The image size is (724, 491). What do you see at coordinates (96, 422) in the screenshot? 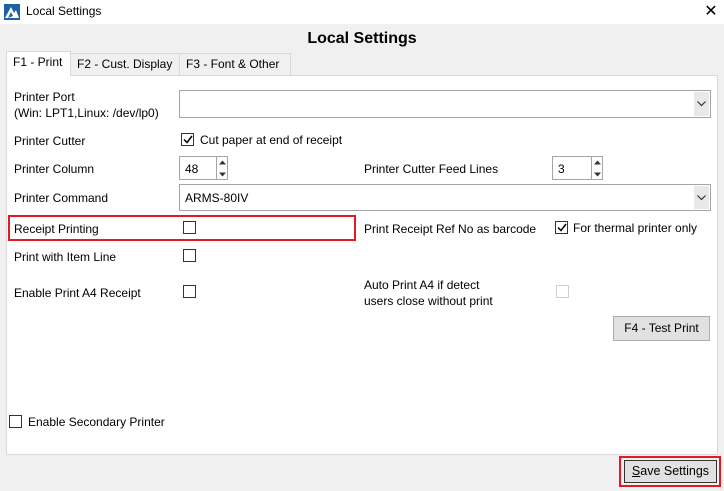
I see `secondary-printer-label: Enable Secondary Printer` at bounding box center [96, 422].